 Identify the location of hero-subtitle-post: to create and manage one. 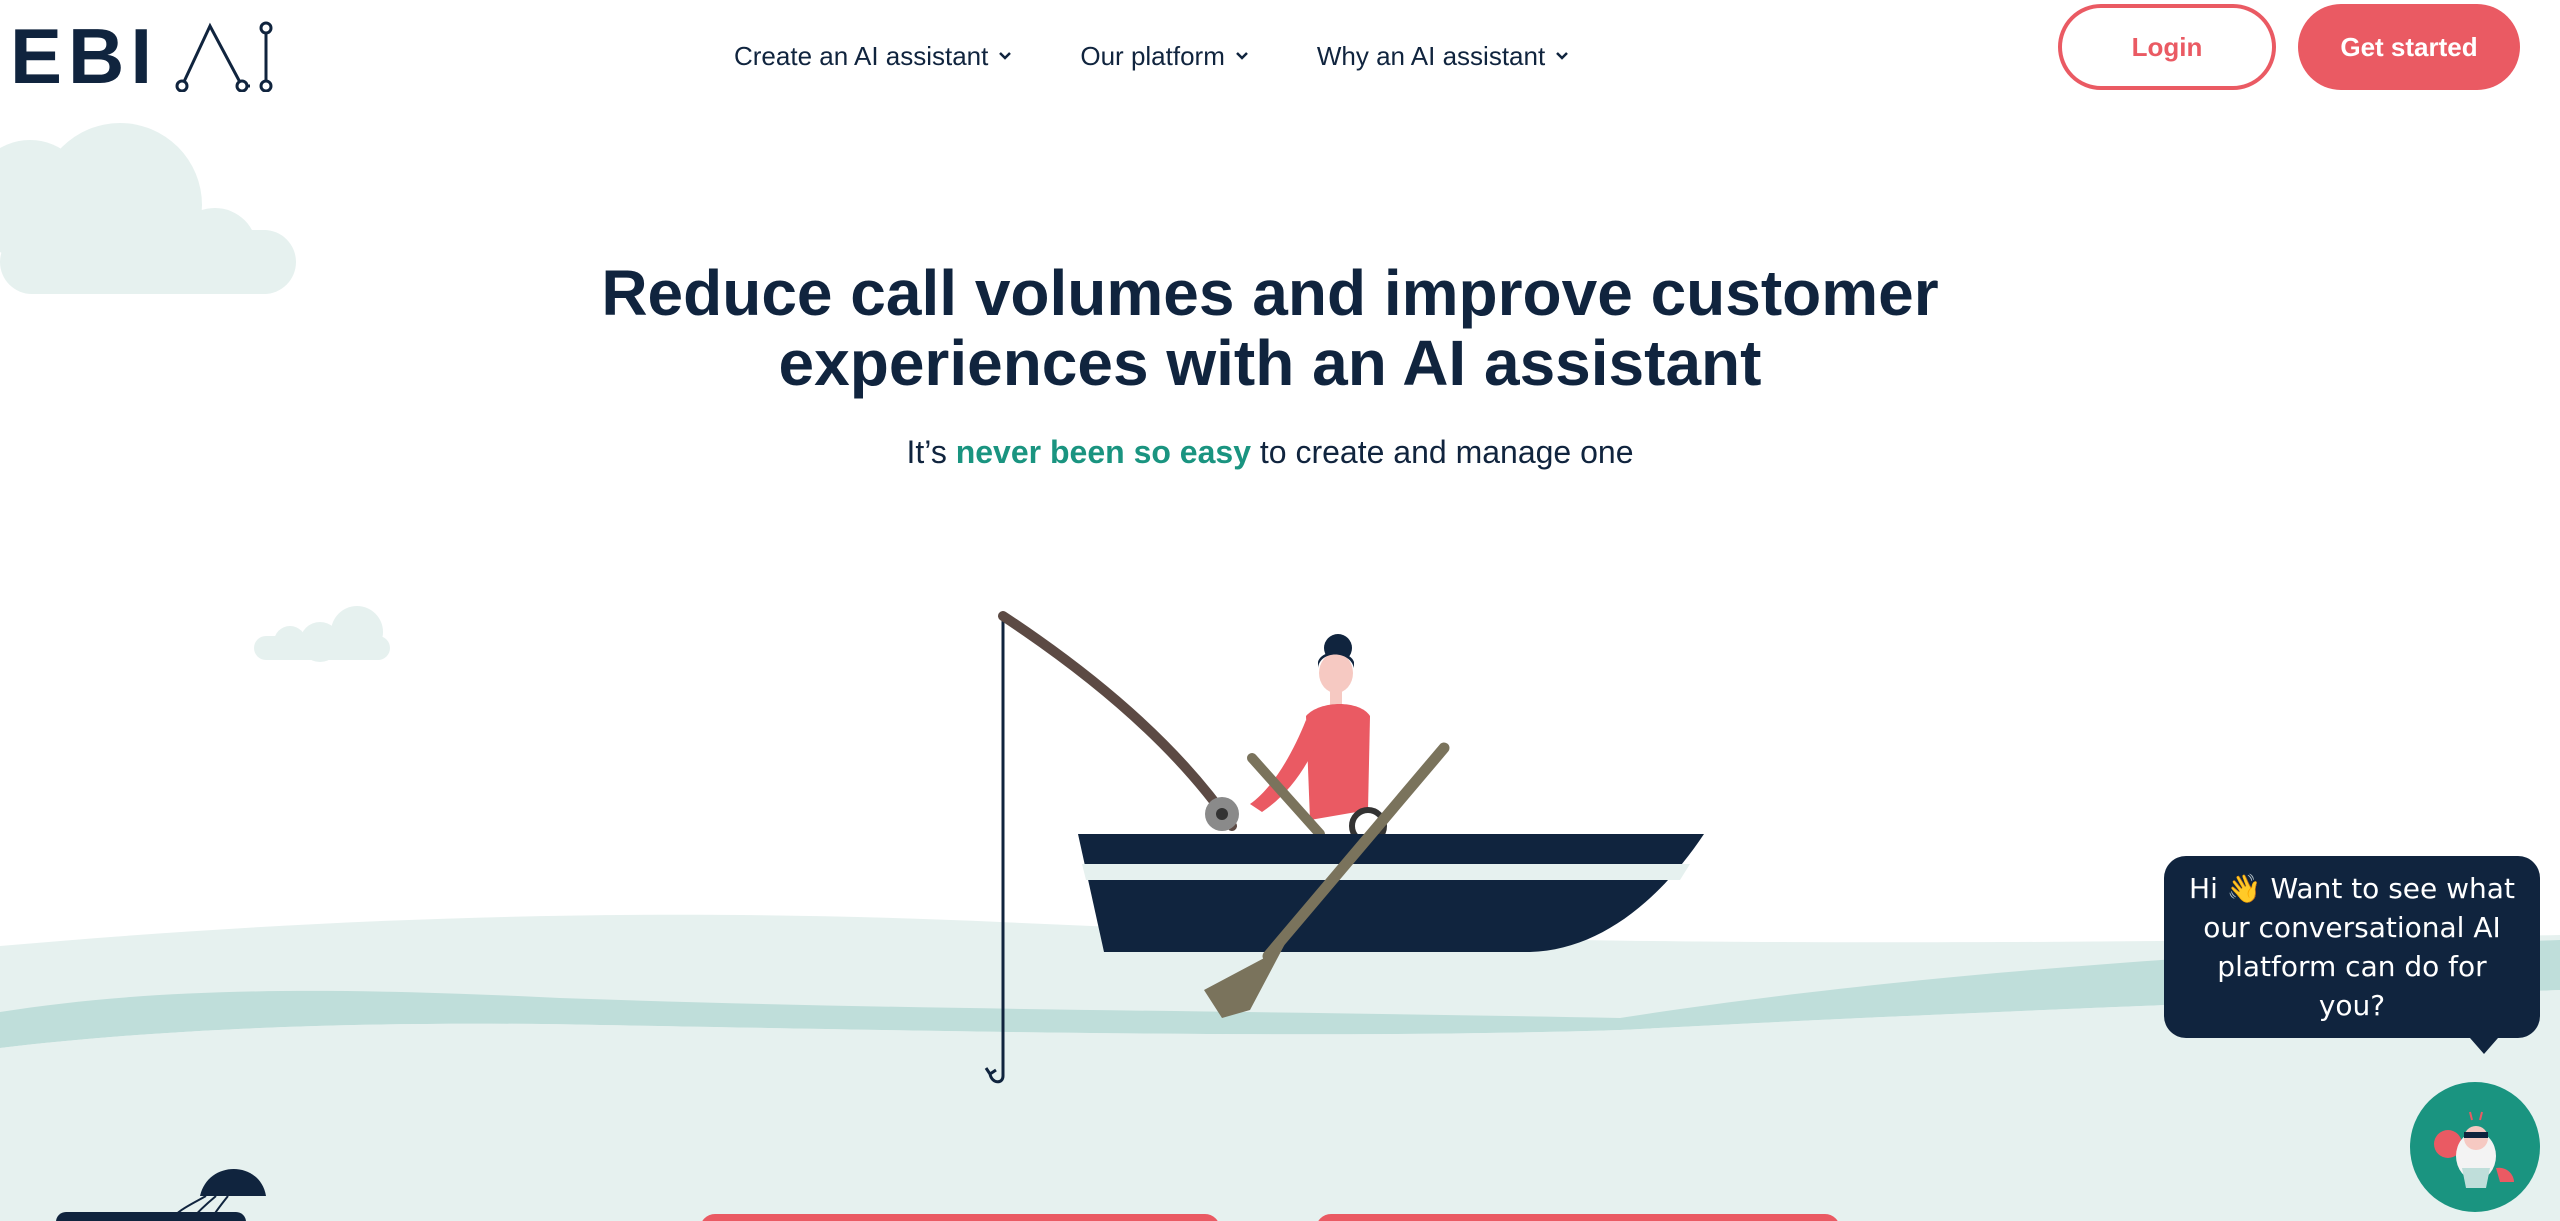
(1446, 452).